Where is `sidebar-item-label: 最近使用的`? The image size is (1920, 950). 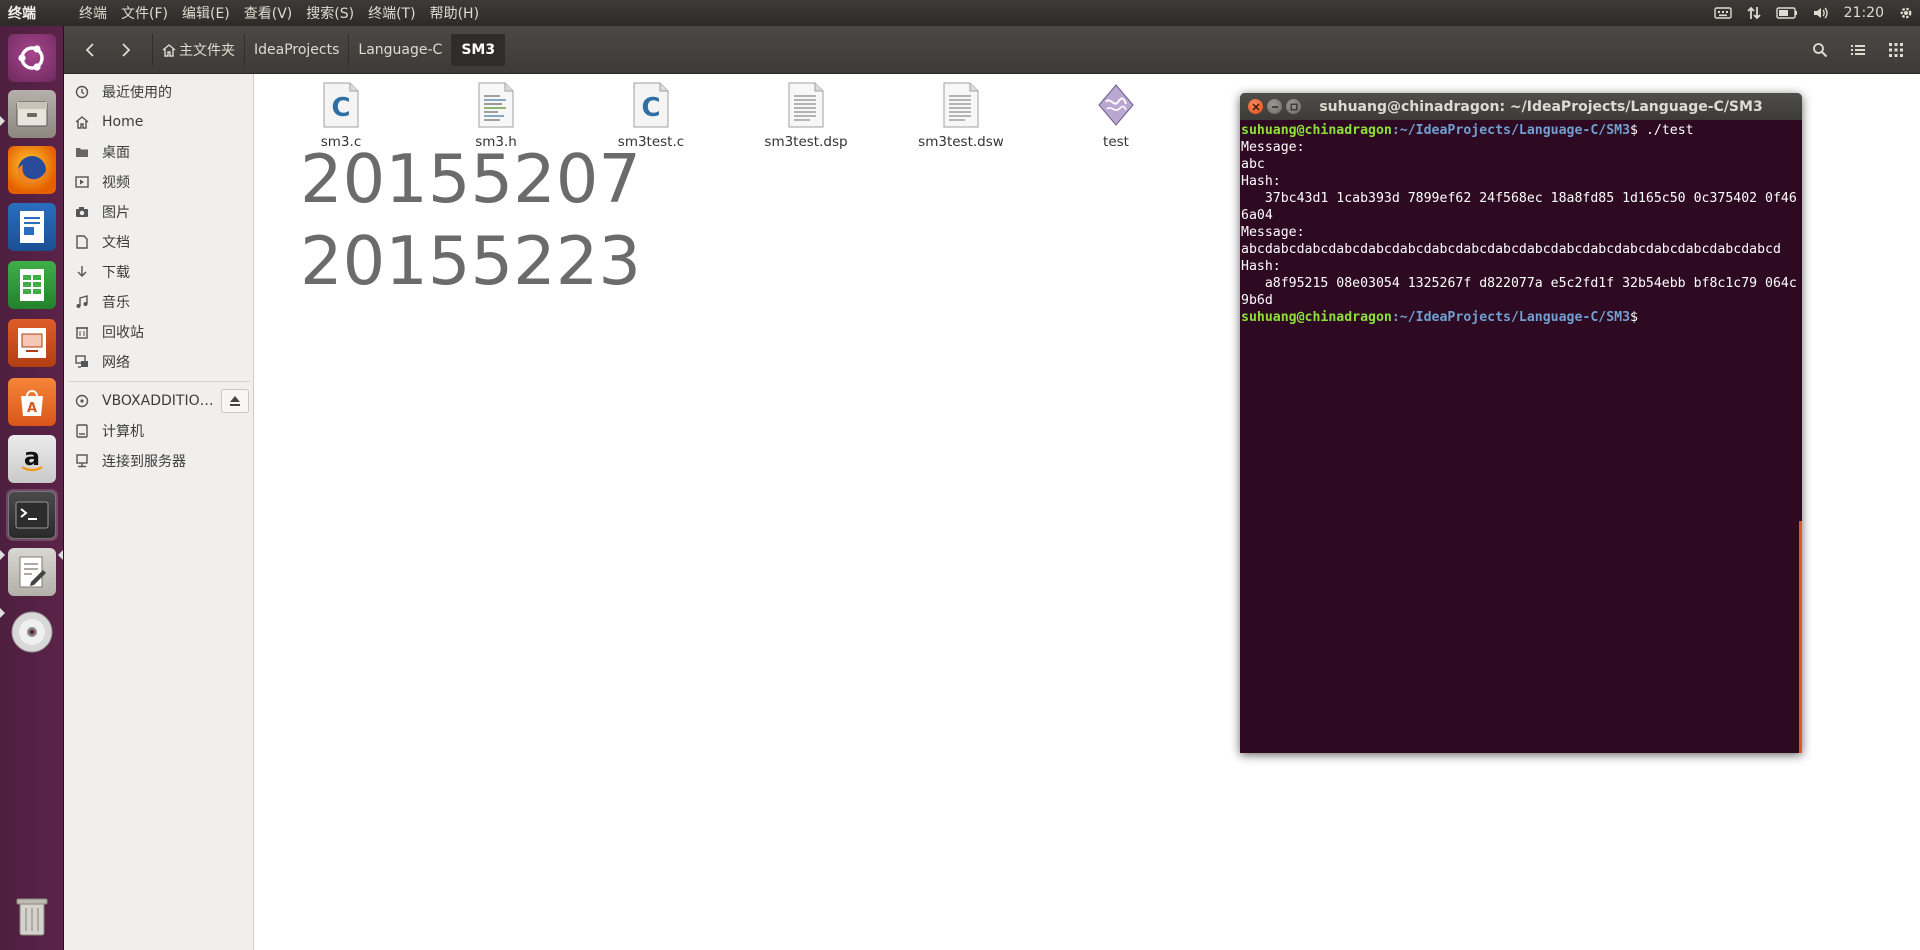 sidebar-item-label: 最近使用的 is located at coordinates (137, 93).